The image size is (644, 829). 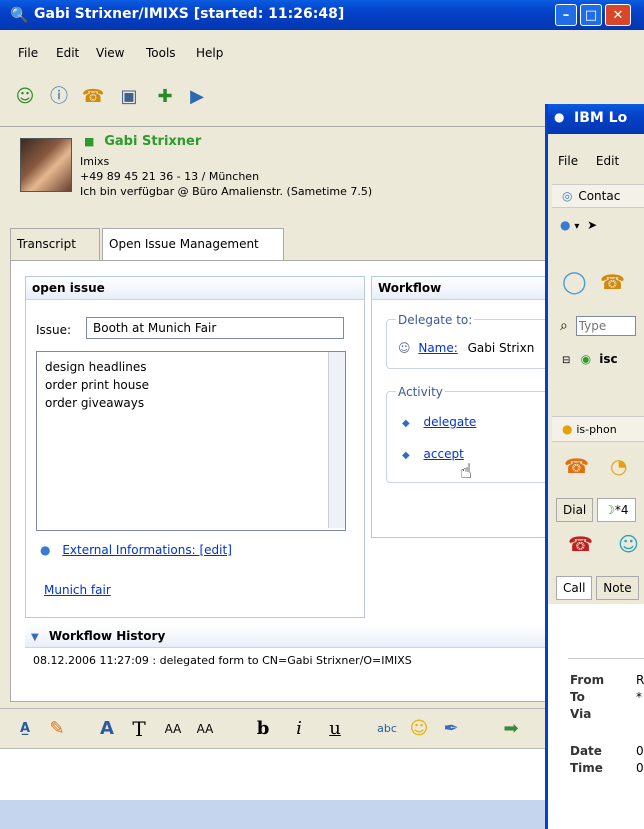 What do you see at coordinates (147, 550) in the screenshot?
I see `external-info-link: External Informations: [edit]` at bounding box center [147, 550].